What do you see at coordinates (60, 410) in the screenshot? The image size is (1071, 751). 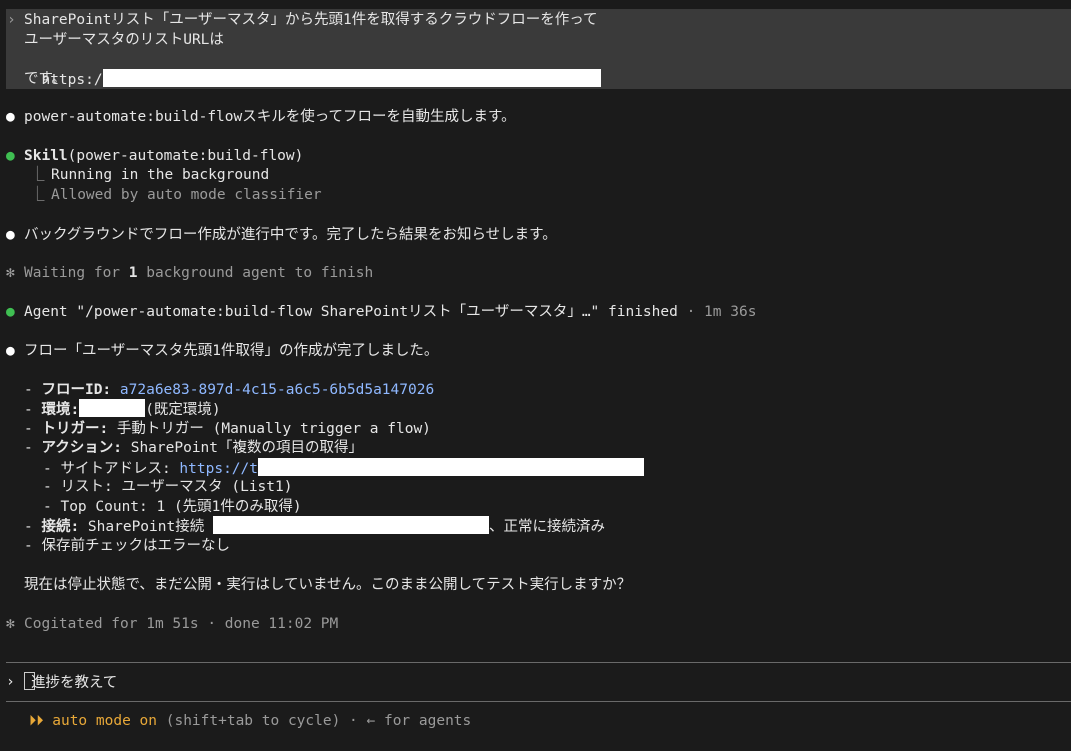 I see `env-label: 環境:` at bounding box center [60, 410].